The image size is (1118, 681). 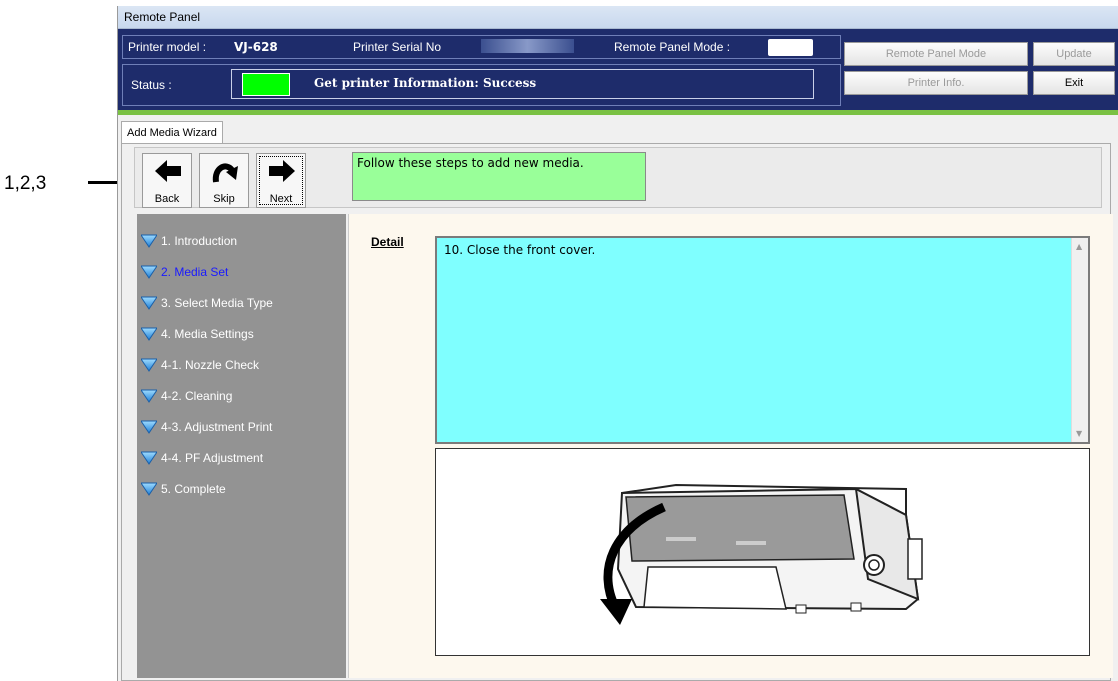 What do you see at coordinates (217, 427) in the screenshot?
I see `wizard-step-label: 4-3. Adjustment Print` at bounding box center [217, 427].